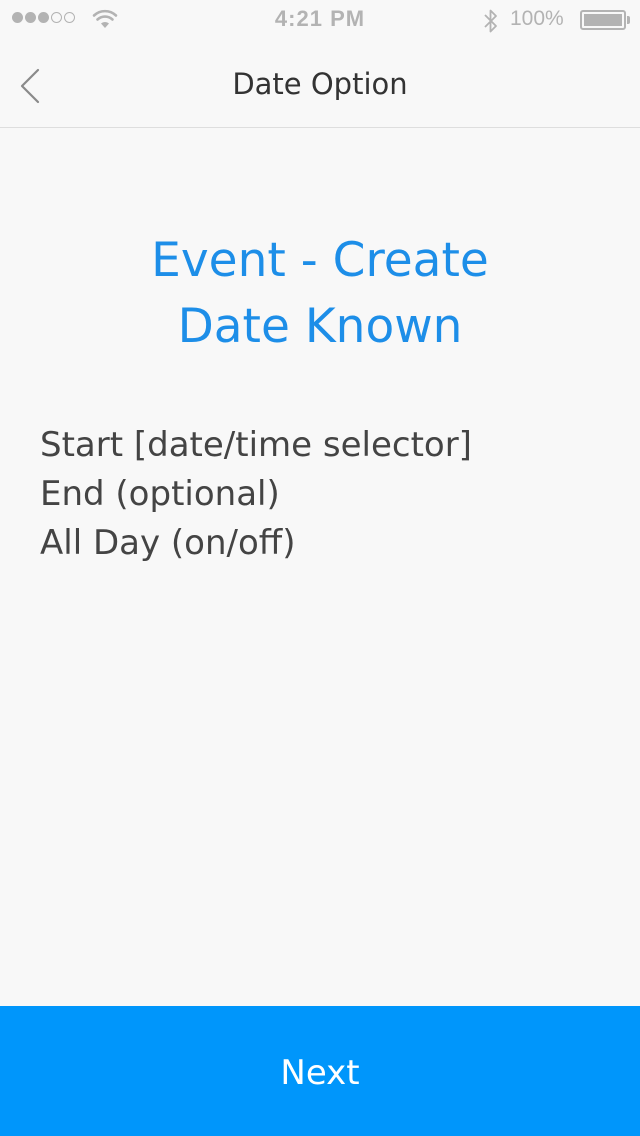 The width and height of the screenshot is (640, 1136). Describe the element at coordinates (320, 1071) in the screenshot. I see `next-button: Next` at that location.